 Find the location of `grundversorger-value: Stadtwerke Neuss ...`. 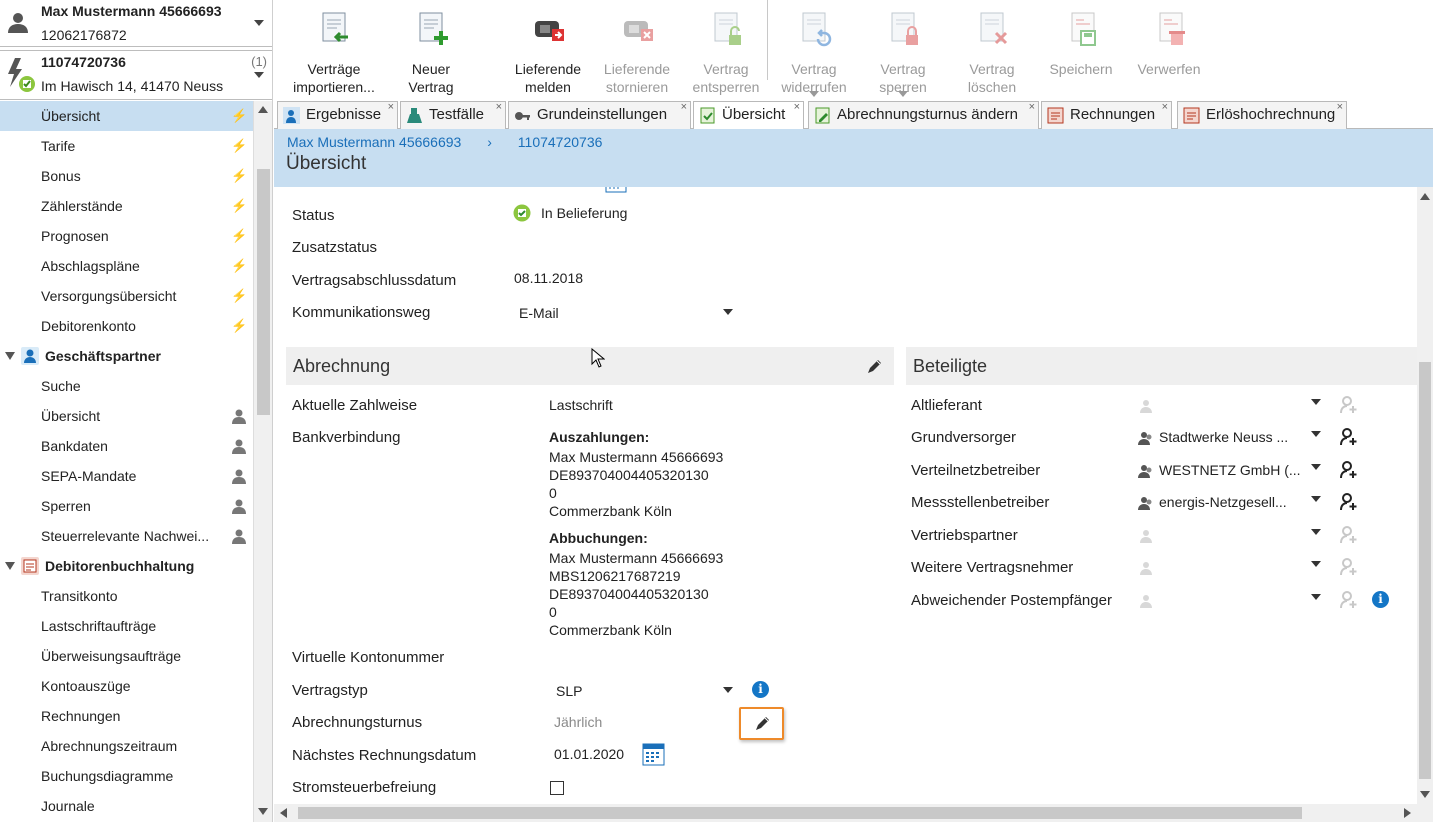

grundversorger-value: Stadtwerke Neuss ... is located at coordinates (1223, 437).